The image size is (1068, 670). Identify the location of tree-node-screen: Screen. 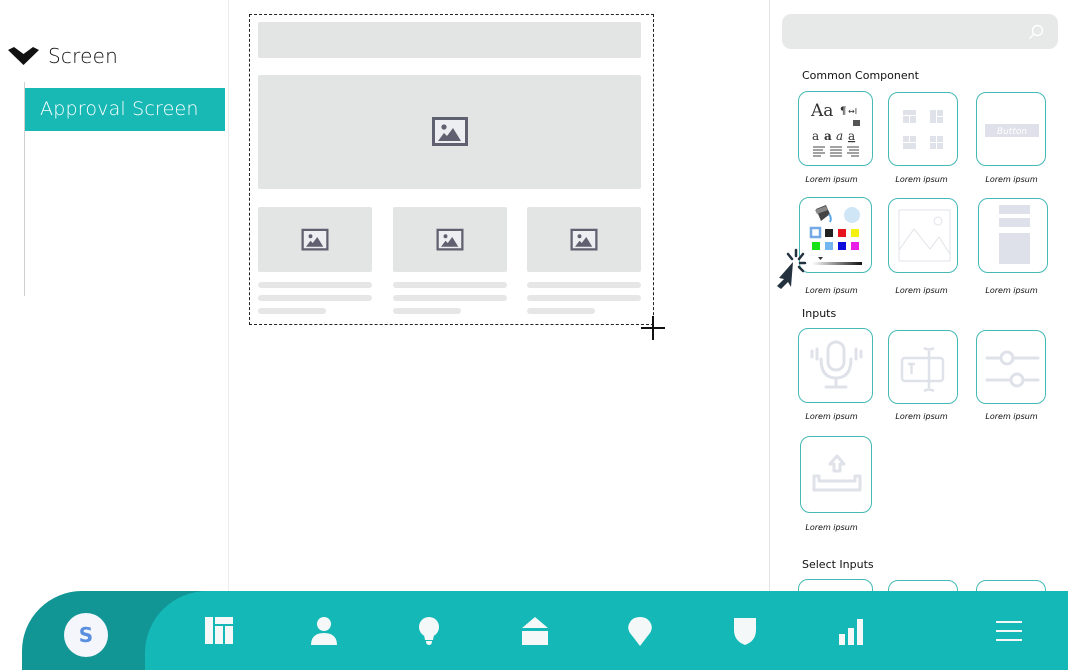
(63, 56).